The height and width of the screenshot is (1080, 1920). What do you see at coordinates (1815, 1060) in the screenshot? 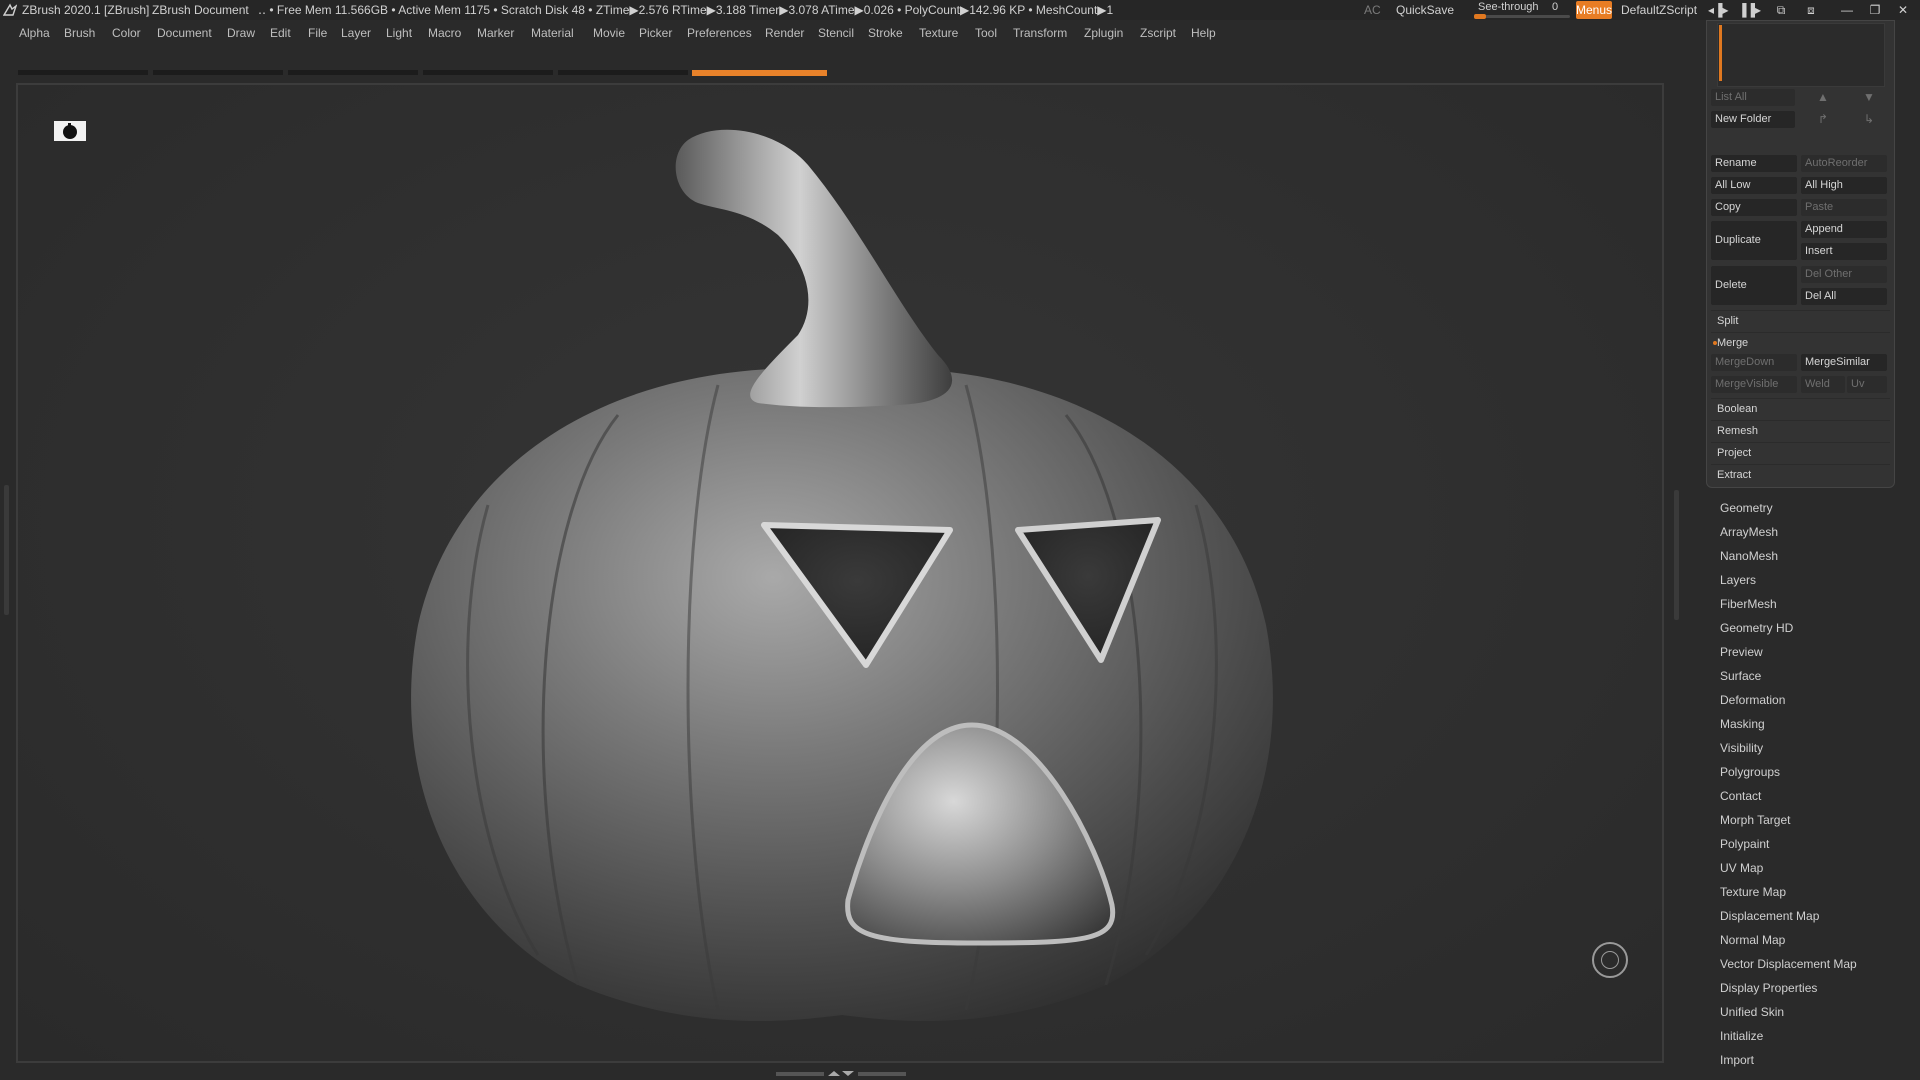
I see `subpalette-import: Import` at bounding box center [1815, 1060].